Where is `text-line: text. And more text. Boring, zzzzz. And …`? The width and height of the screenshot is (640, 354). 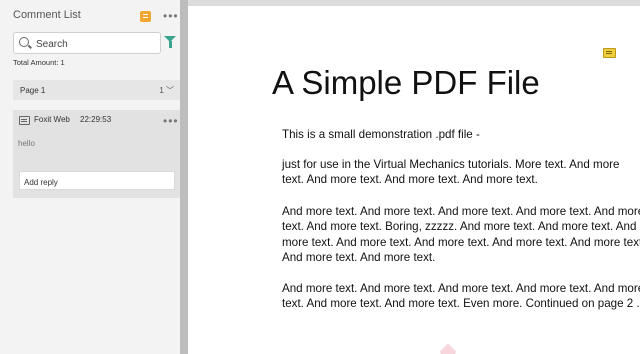
text-line: text. And more text. Boring, zzzzz. And … is located at coordinates (459, 227).